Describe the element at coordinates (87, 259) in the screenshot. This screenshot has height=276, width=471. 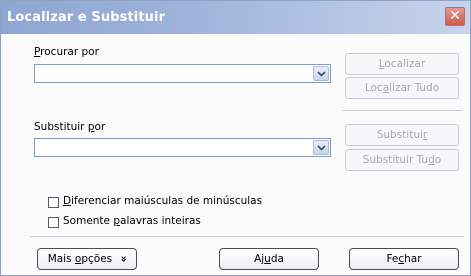
I see `more-options-button: Mais opções »` at that location.